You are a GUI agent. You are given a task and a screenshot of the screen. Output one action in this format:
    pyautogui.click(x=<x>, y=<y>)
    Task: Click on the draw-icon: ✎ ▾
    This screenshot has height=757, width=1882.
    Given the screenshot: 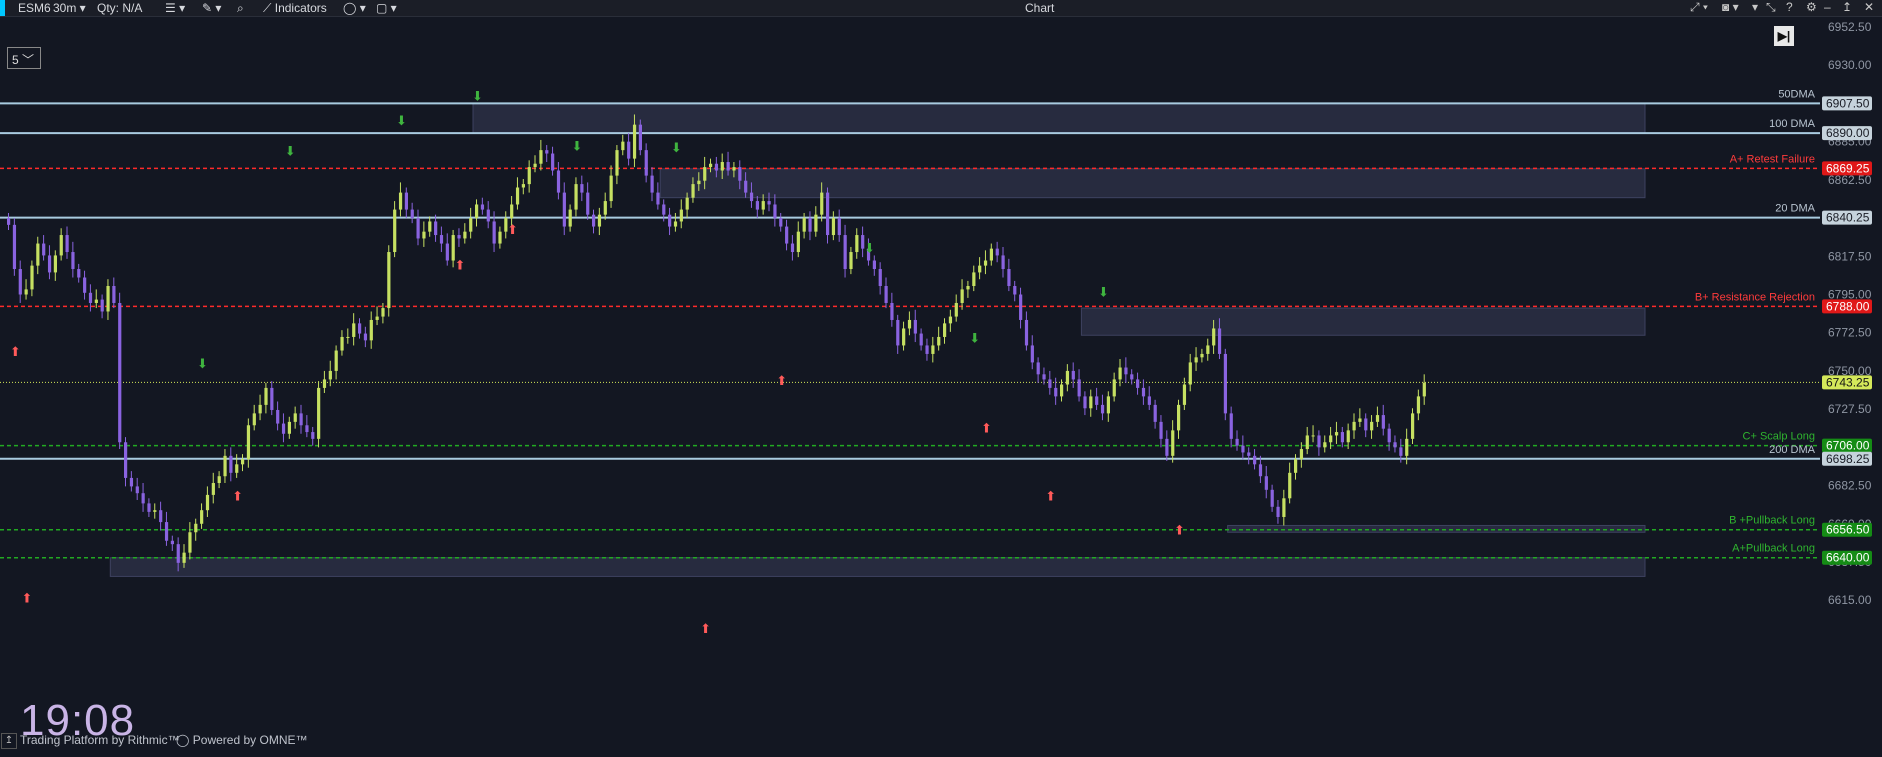 What is the action you would take?
    pyautogui.click(x=211, y=8)
    